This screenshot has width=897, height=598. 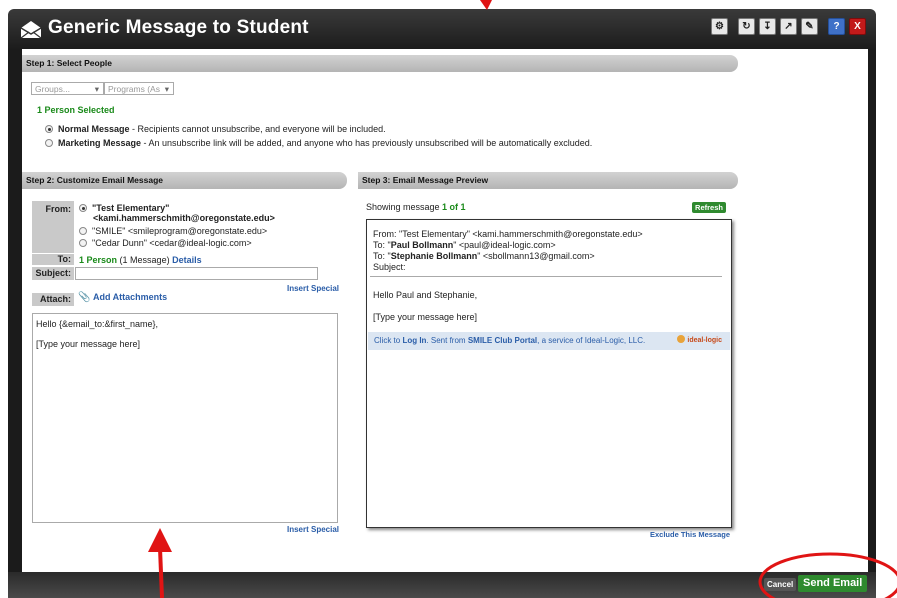 What do you see at coordinates (160, 540) in the screenshot?
I see `bottom-arrow-head` at bounding box center [160, 540].